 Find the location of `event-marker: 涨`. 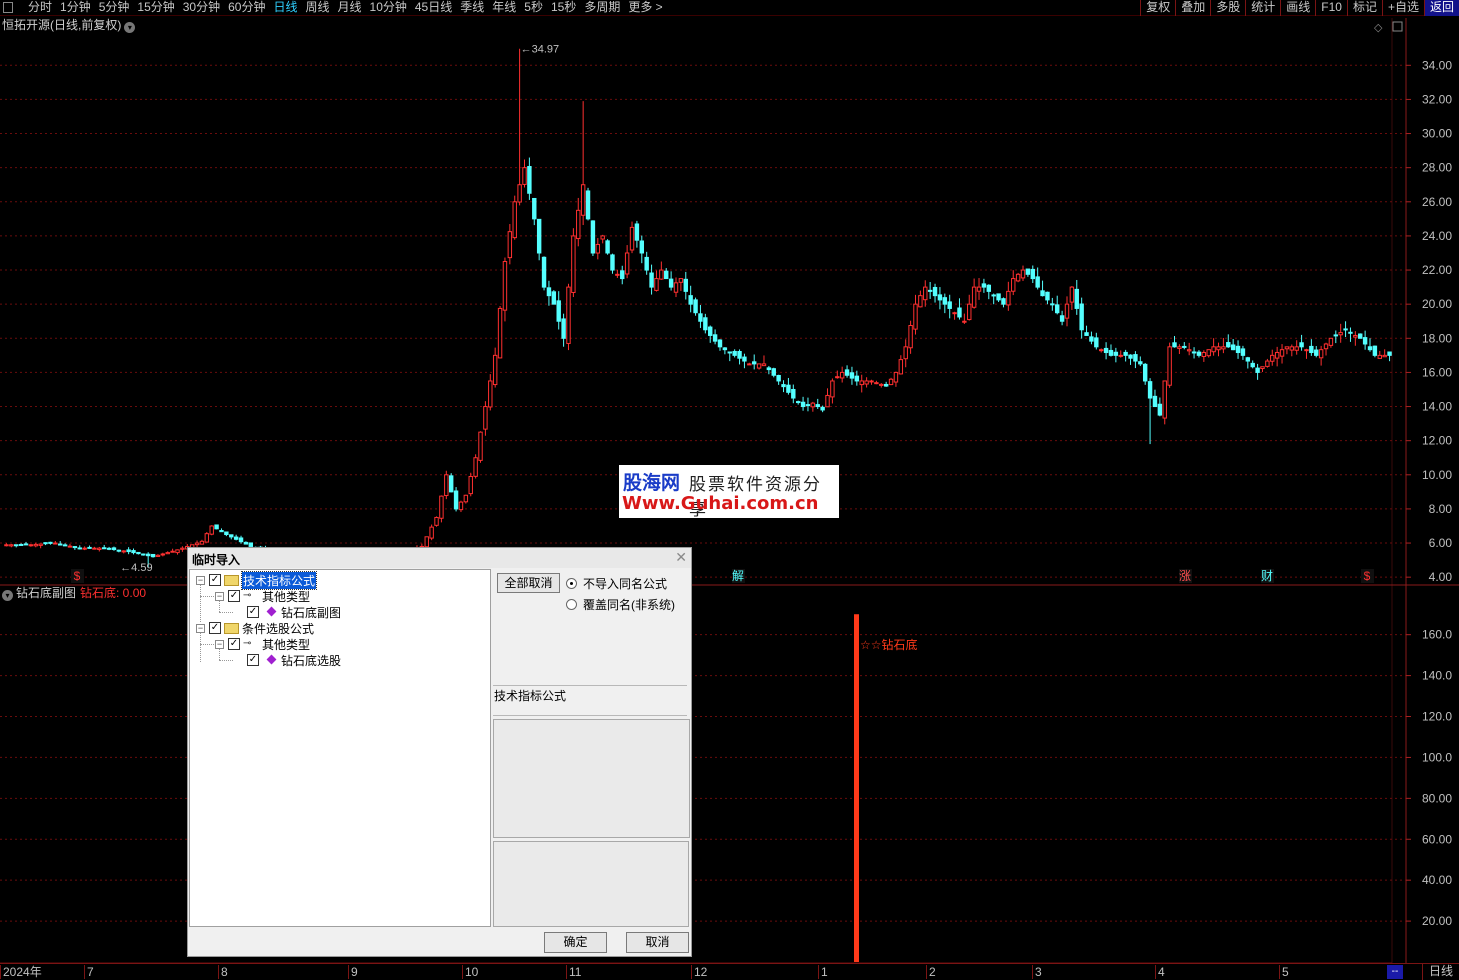

event-marker: 涨 is located at coordinates (1185, 575).